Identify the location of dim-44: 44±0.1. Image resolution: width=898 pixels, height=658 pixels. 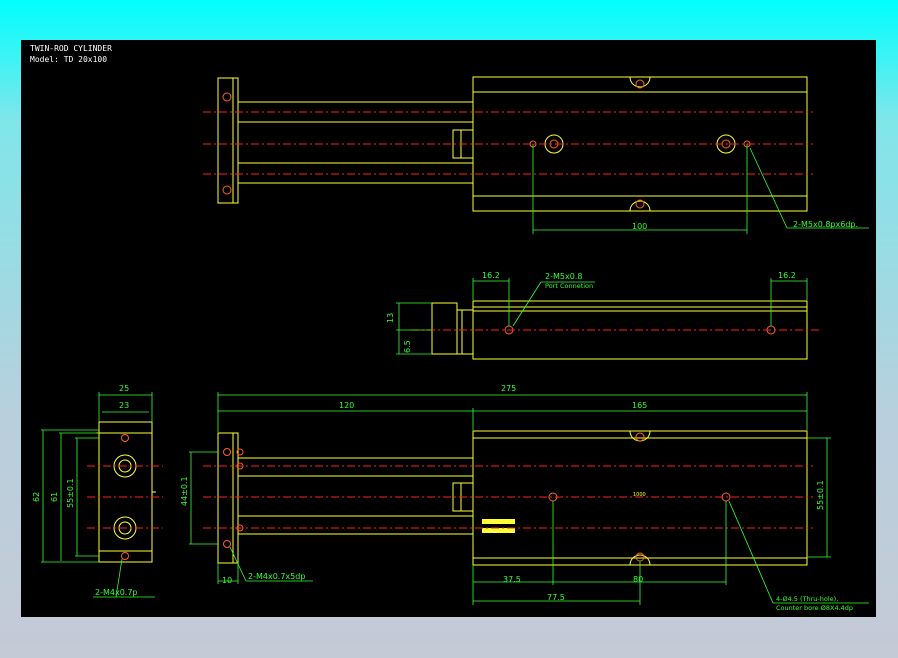
(184, 491).